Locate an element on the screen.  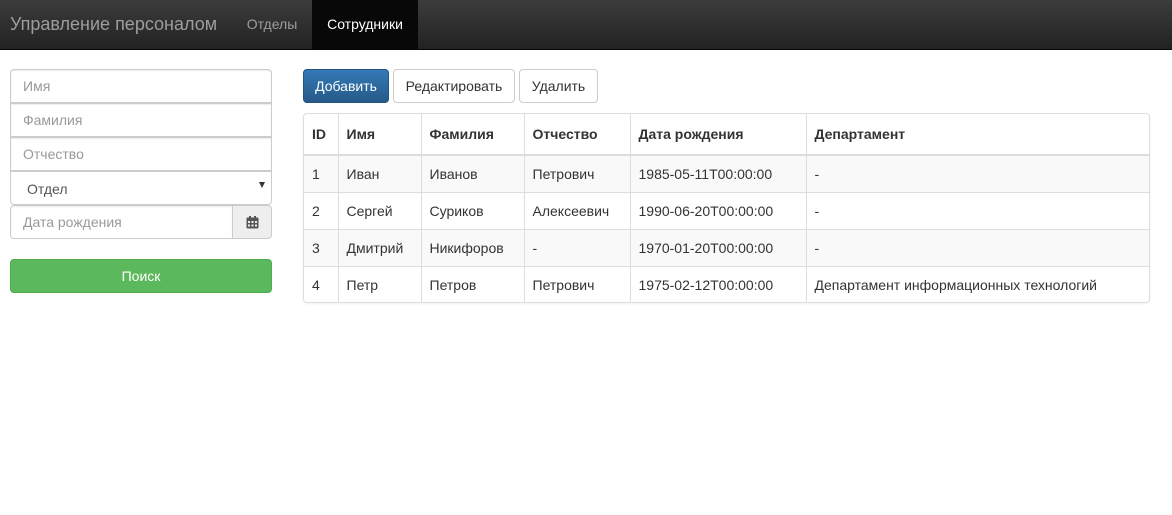
top-navbar: Управление персоналом Отделы Сотрудники is located at coordinates (586, 25).